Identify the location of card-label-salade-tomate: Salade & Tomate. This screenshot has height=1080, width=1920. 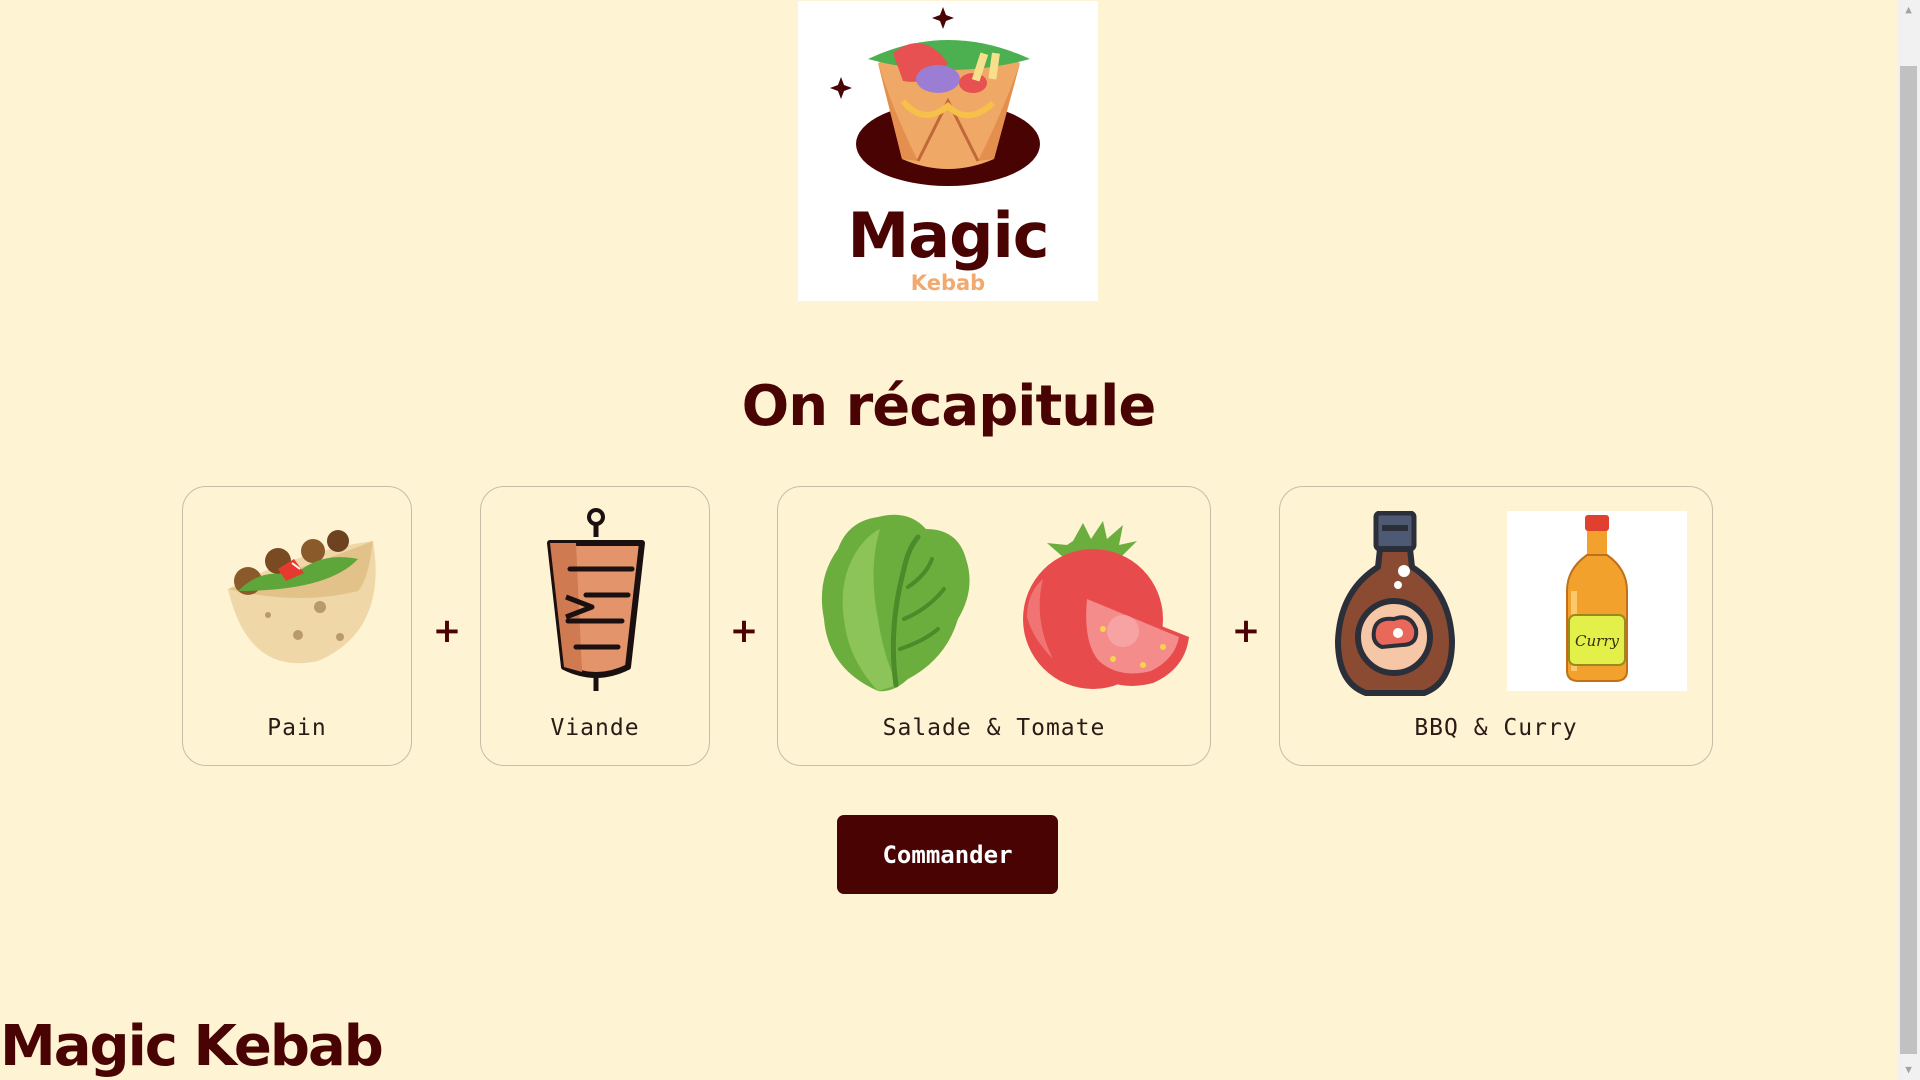
(994, 728).